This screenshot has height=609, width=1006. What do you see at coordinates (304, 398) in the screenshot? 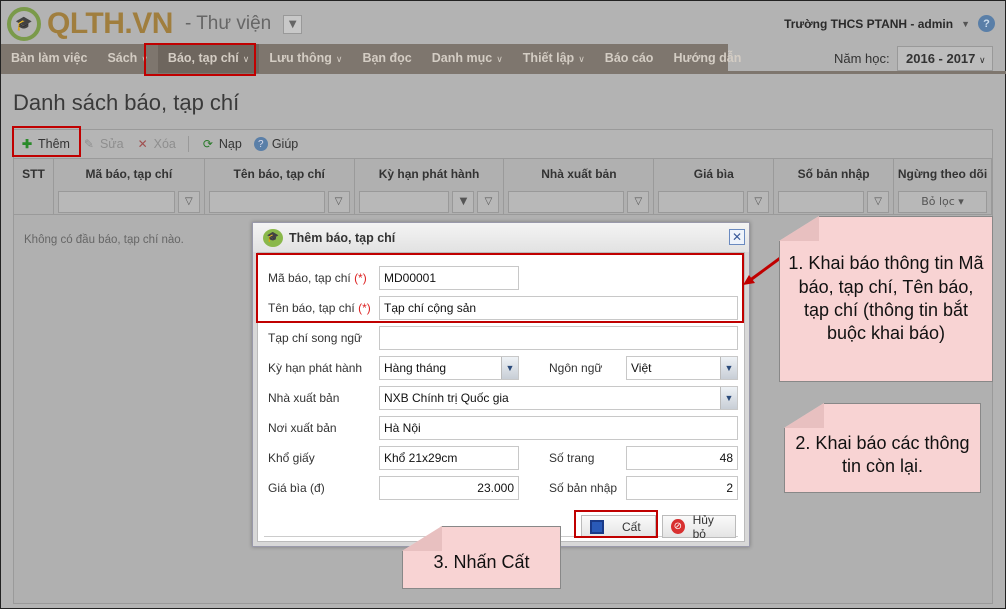
I see `publisher-label: Nhà xuất bản` at bounding box center [304, 398].